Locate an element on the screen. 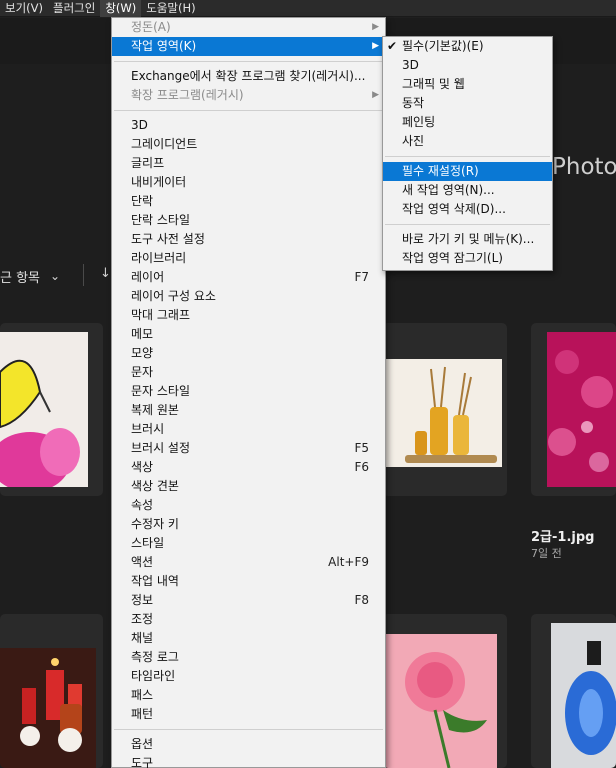 The image size is (616, 768). menu-item-label: 그레이디언트 is located at coordinates (164, 144).